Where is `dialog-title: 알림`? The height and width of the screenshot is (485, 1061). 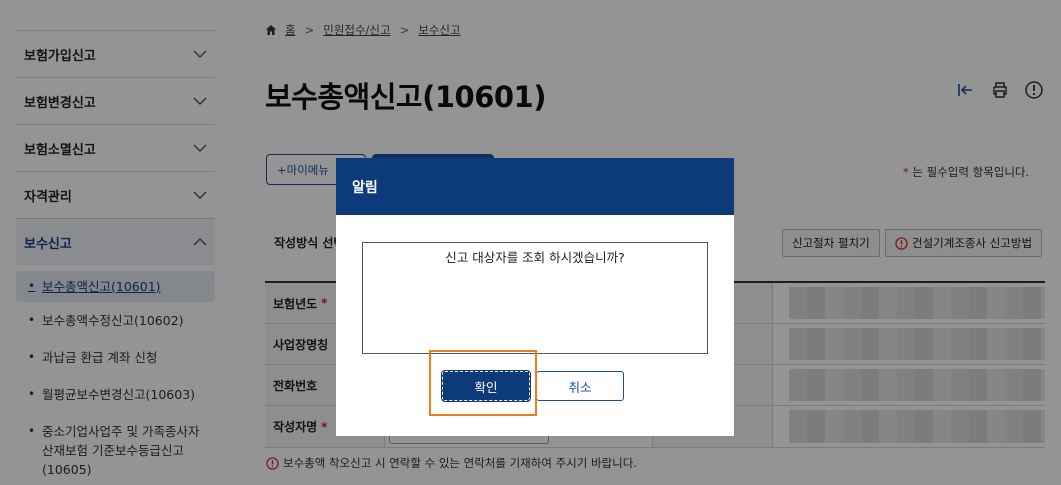
dialog-title: 알림 is located at coordinates (535, 186).